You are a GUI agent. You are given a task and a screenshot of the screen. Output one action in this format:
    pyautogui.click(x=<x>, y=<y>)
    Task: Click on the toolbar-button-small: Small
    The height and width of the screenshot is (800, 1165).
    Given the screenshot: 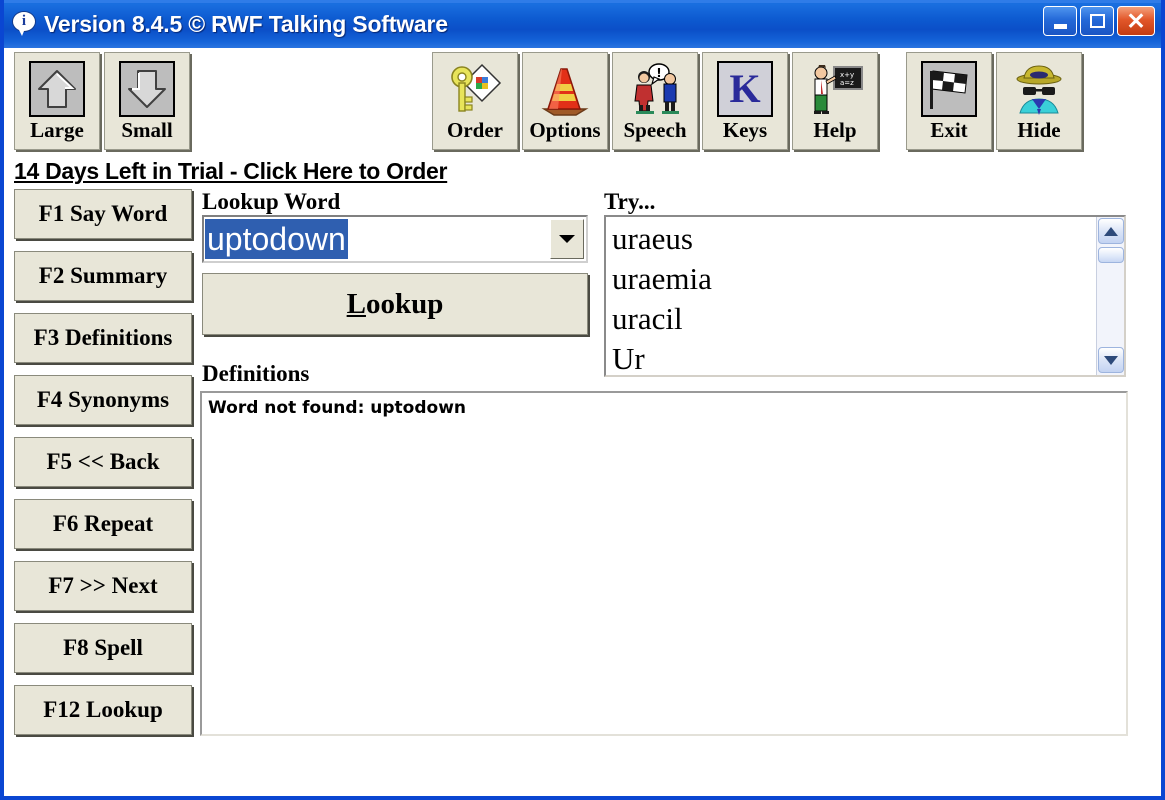 What is the action you would take?
    pyautogui.click(x=147, y=101)
    